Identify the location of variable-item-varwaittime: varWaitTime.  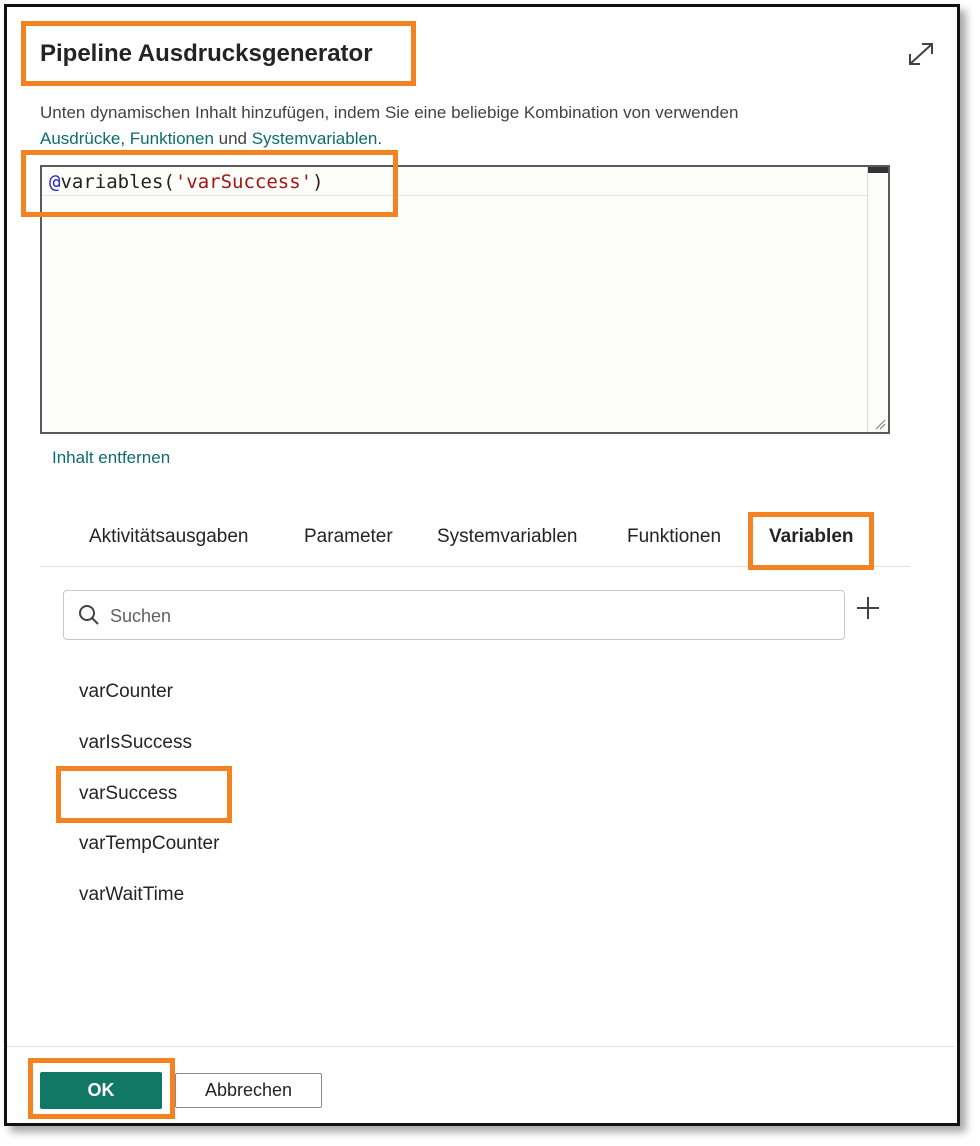
(131, 895).